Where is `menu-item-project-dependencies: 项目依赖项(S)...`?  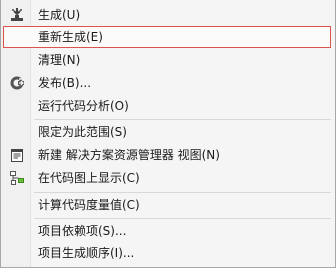 menu-item-project-dependencies: 项目依赖项(S)... is located at coordinates (168, 231).